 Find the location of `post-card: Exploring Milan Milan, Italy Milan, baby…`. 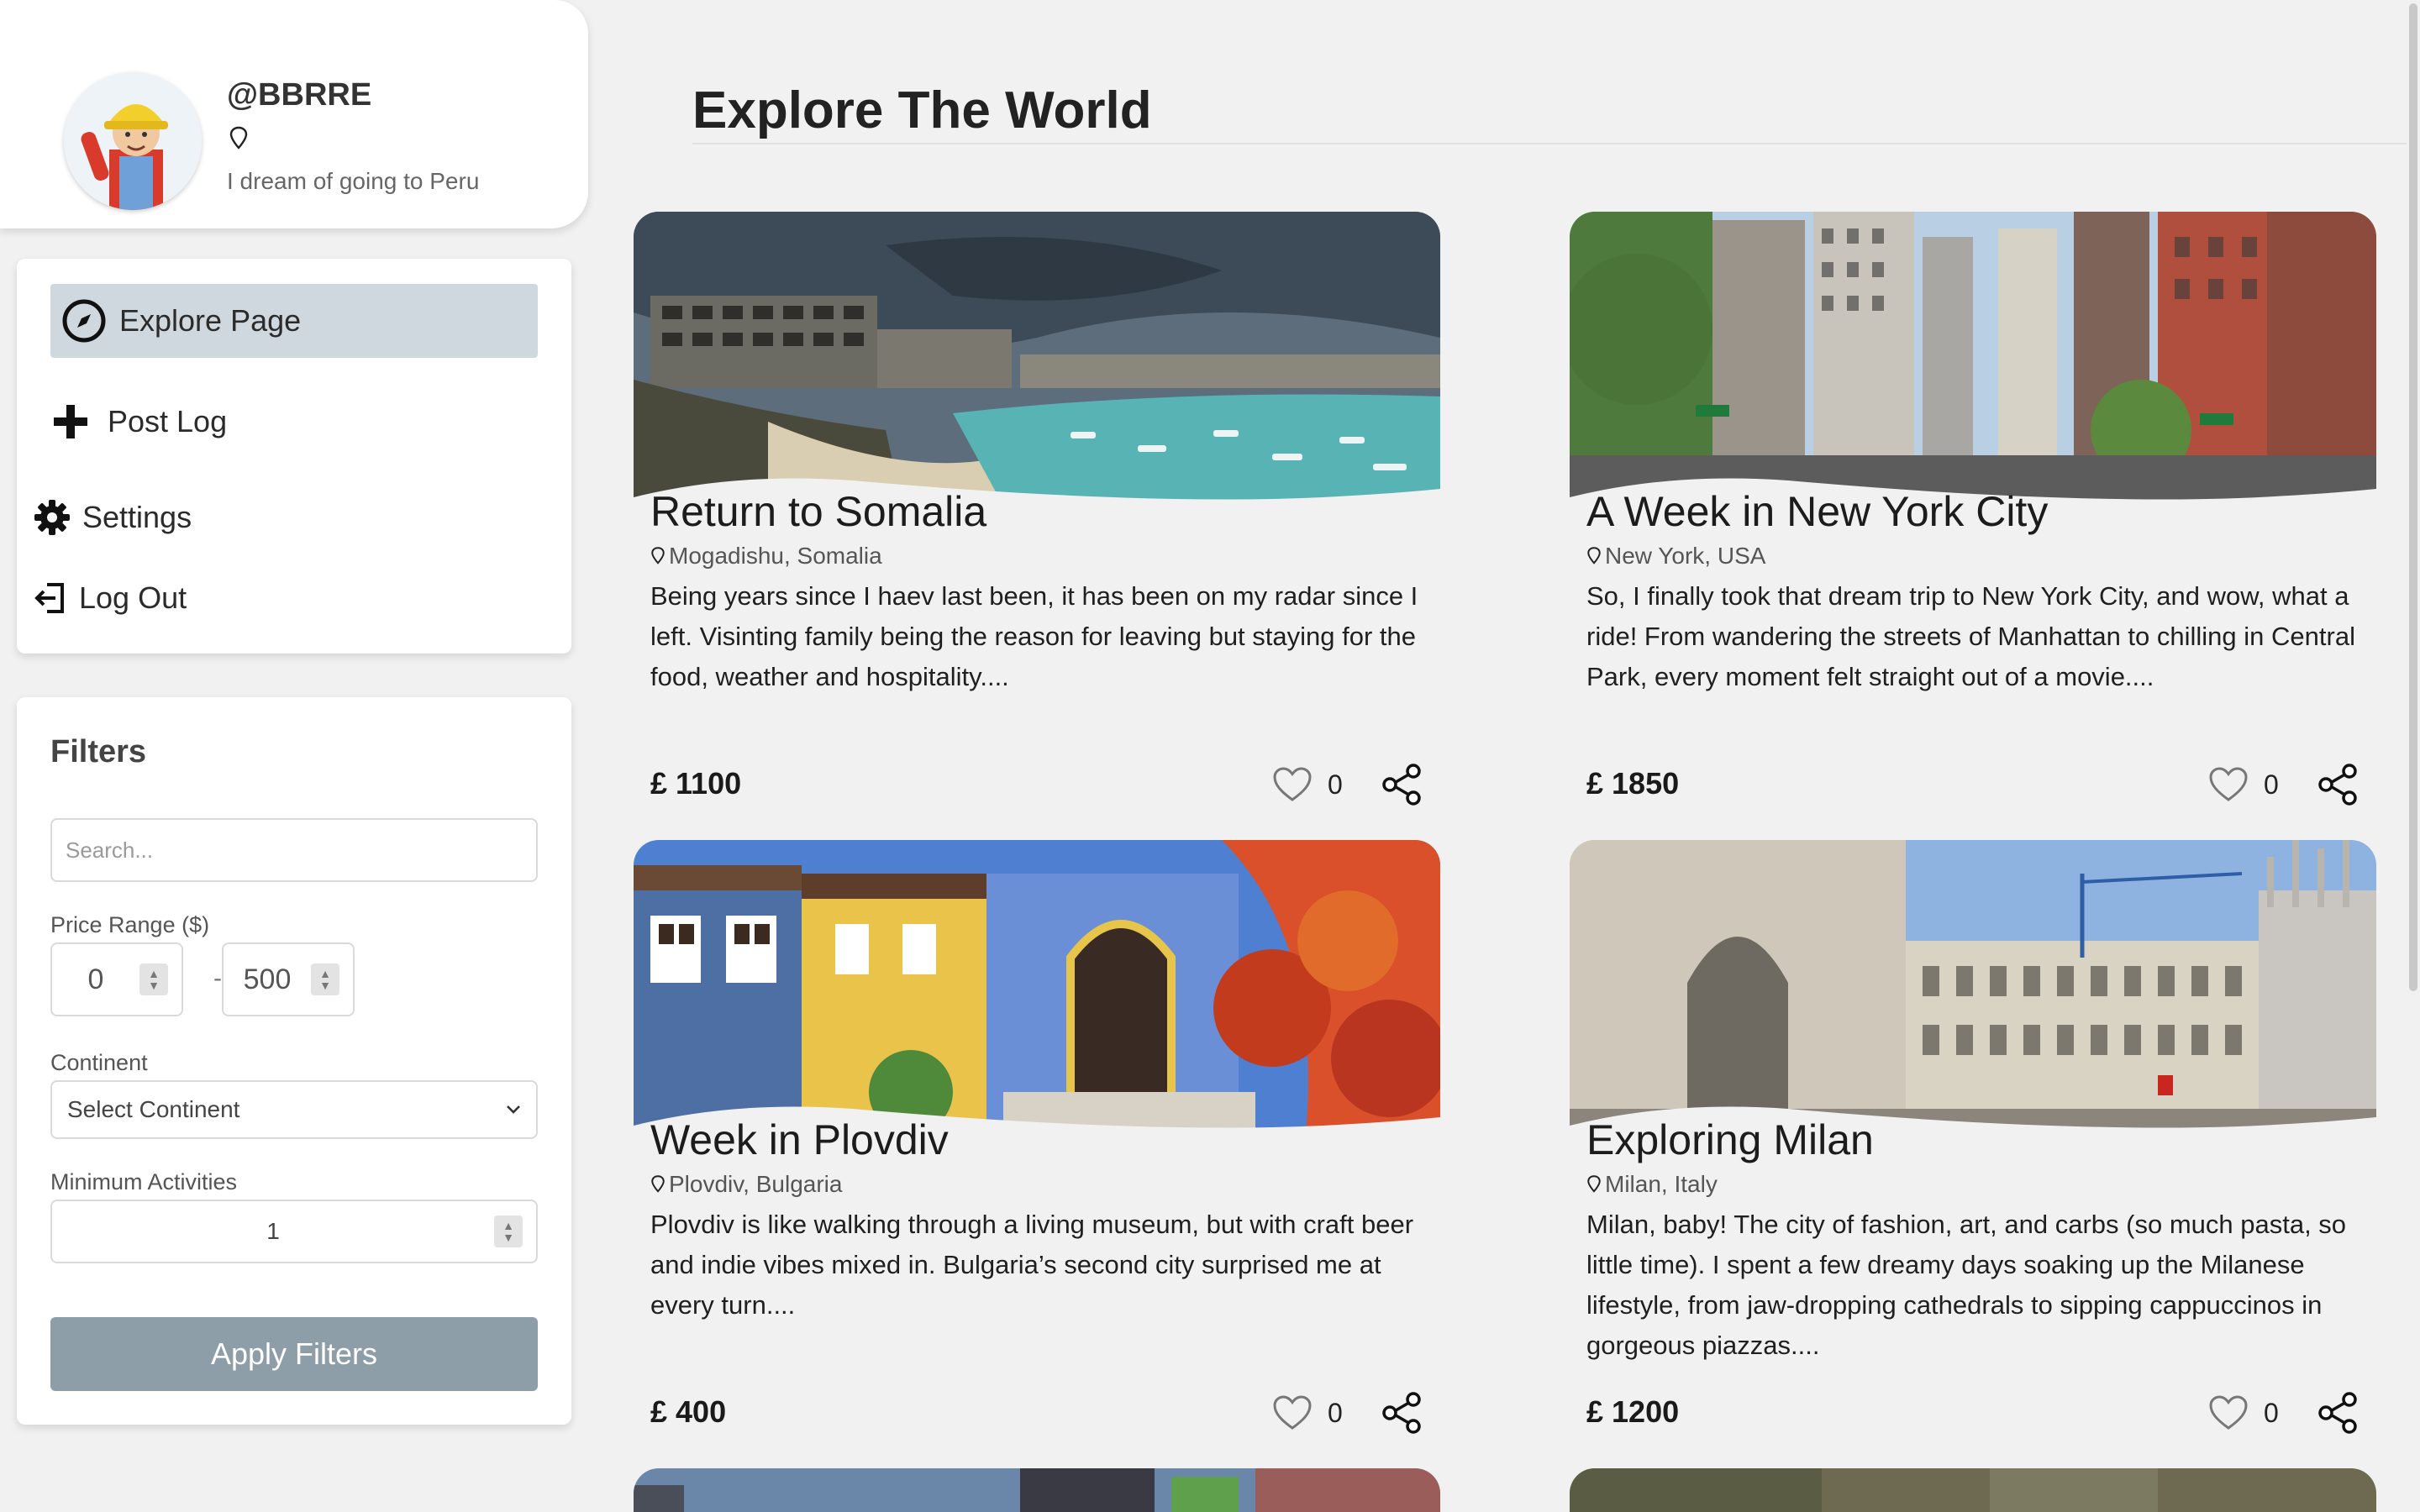

post-card: Exploring Milan Milan, Italy Milan, baby… is located at coordinates (1973, 1148).